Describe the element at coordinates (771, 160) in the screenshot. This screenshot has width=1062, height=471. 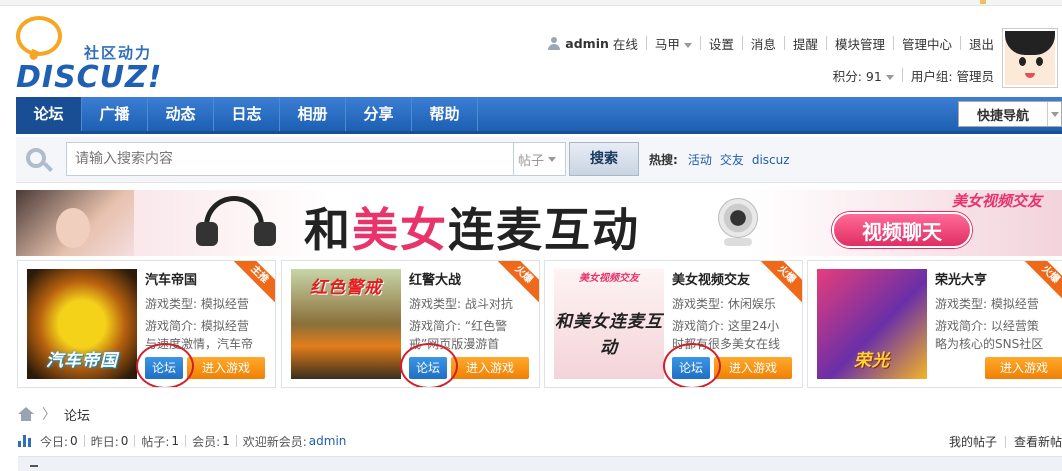
I see `hot-tag-discuz: discuz` at that location.